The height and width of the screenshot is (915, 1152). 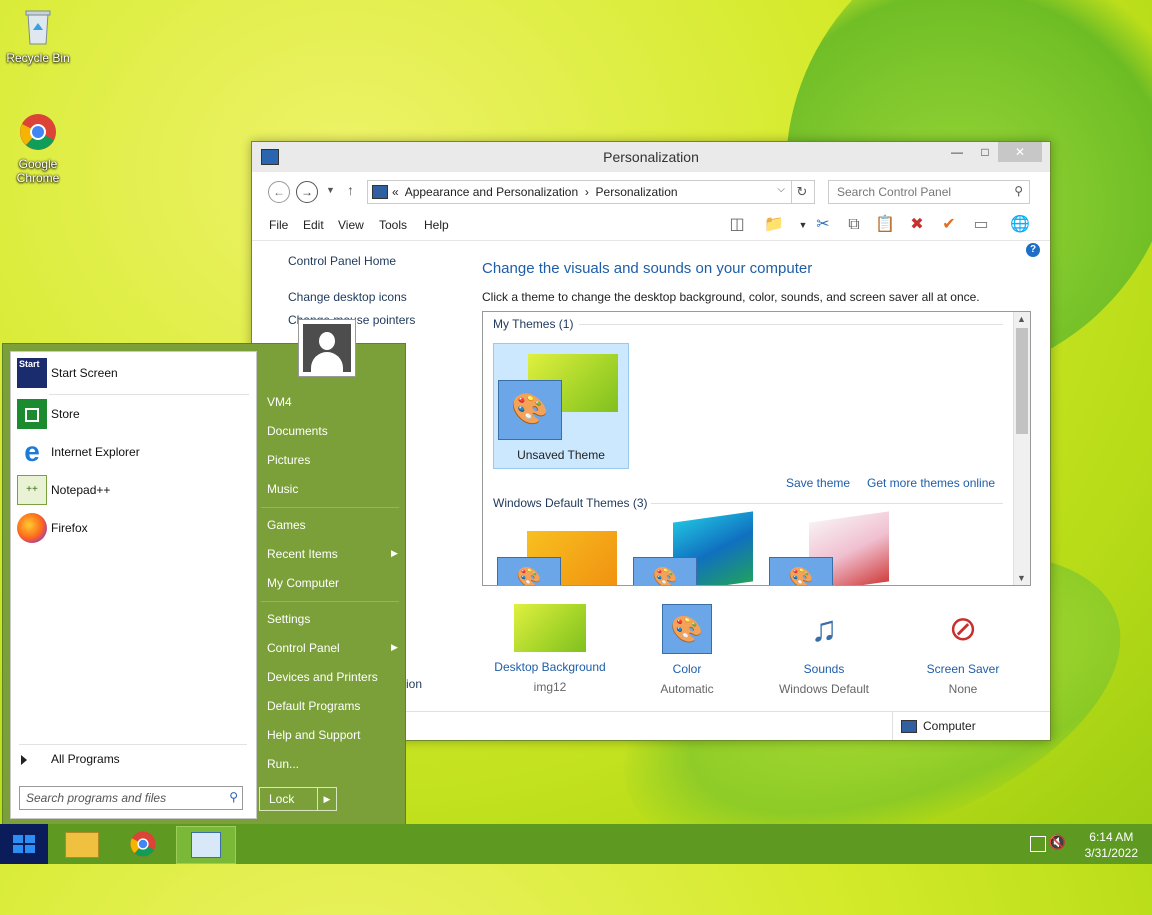 I want to click on place-documents: Documents, so click(x=297, y=431).